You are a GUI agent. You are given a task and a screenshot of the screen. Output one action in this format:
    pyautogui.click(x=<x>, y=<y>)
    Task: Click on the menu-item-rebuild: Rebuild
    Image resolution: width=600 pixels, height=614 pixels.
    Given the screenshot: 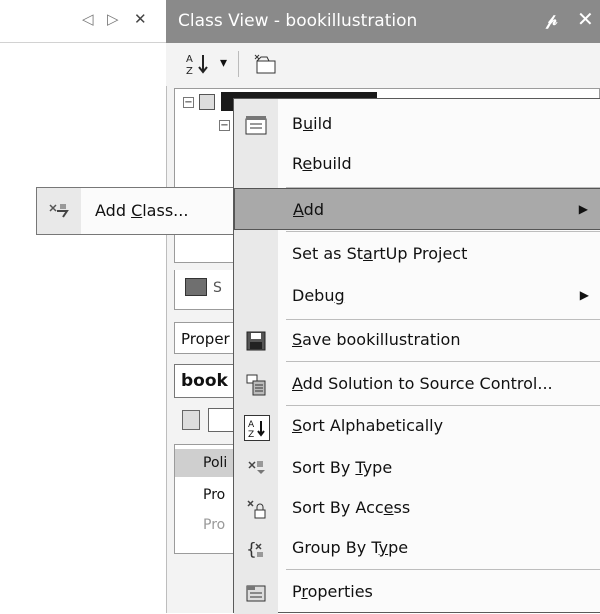 What is the action you would take?
    pyautogui.click(x=417, y=164)
    